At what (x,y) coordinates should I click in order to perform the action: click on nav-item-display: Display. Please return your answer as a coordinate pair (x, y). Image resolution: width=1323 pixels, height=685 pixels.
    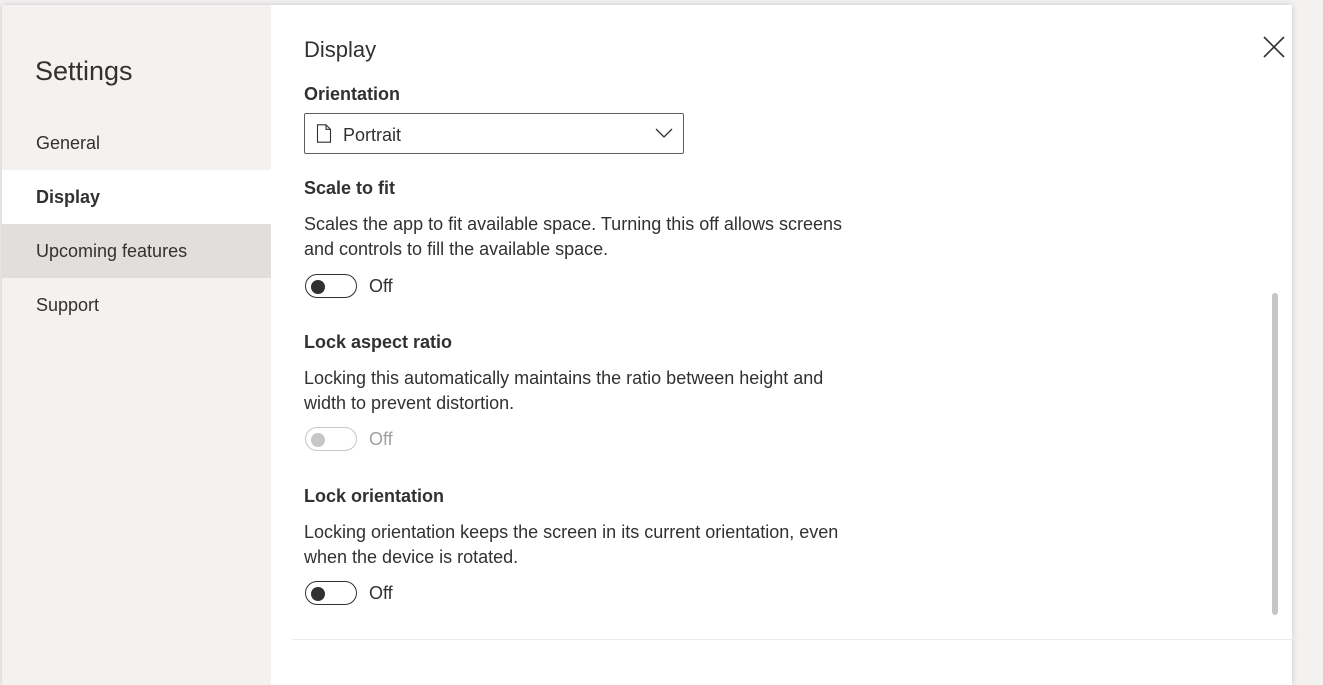
    Looking at the image, I should click on (136, 197).